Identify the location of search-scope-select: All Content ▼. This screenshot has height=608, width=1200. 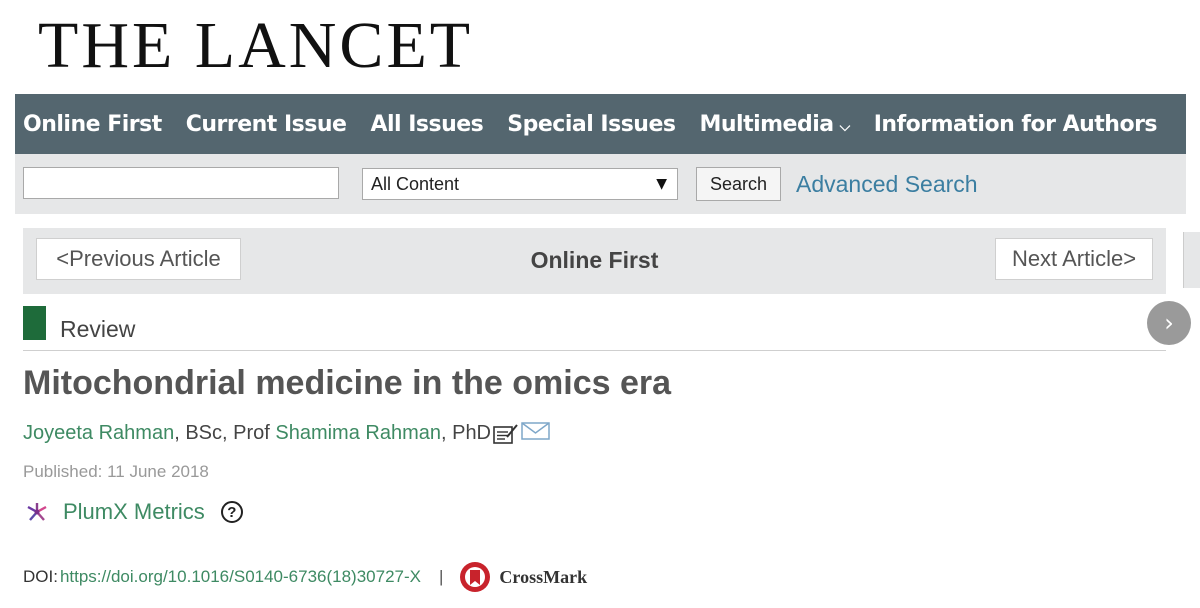
(520, 184).